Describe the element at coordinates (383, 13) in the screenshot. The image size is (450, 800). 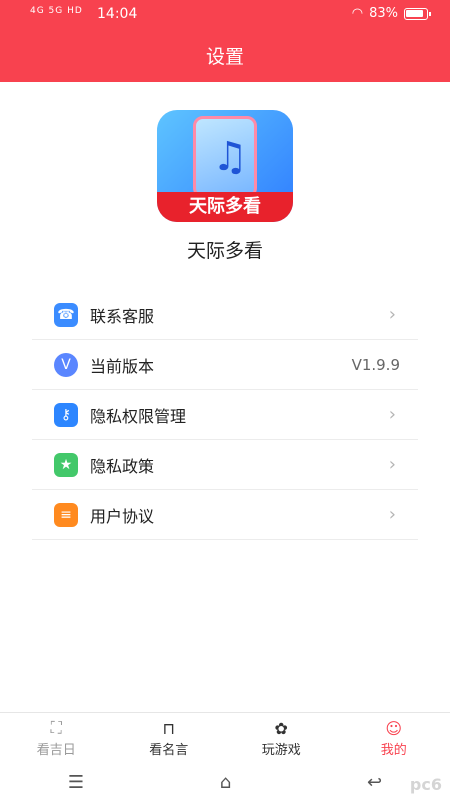
I see `battery-percent: 83%` at that location.